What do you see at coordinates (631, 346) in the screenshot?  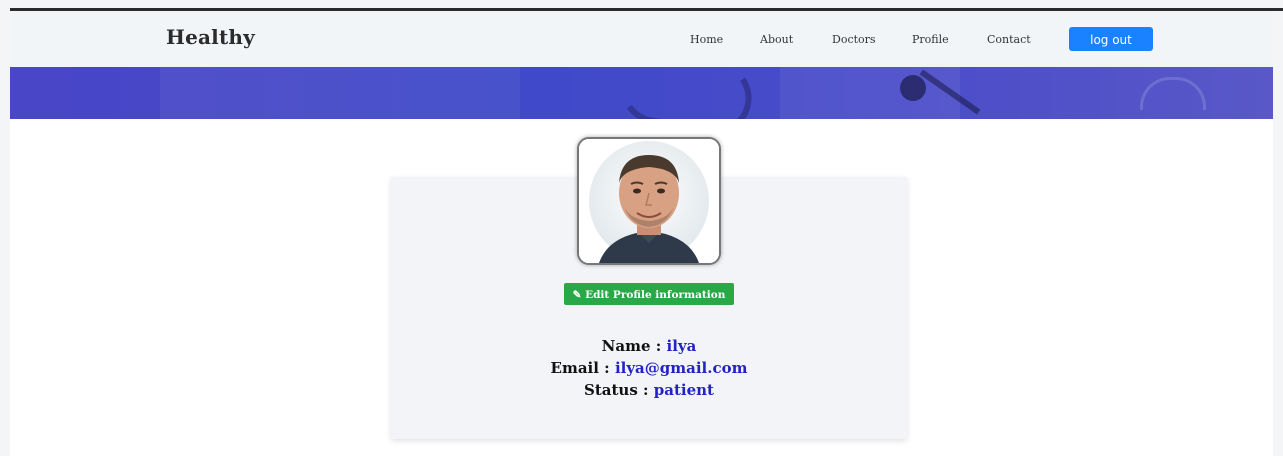 I see `name-label: Name :` at bounding box center [631, 346].